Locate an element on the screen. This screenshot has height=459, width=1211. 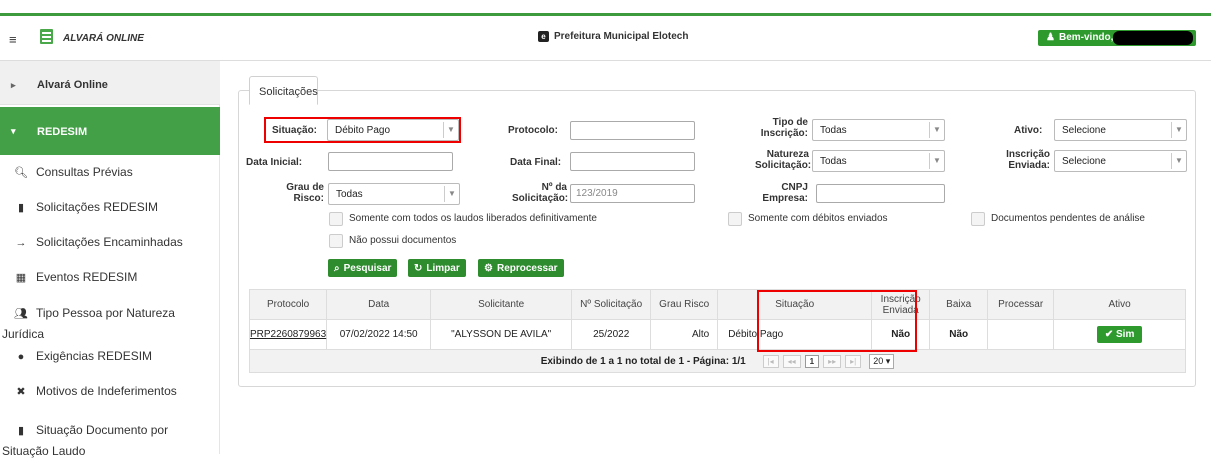
grau-risco-label: Grau de Risco: is located at coordinates (301, 193).